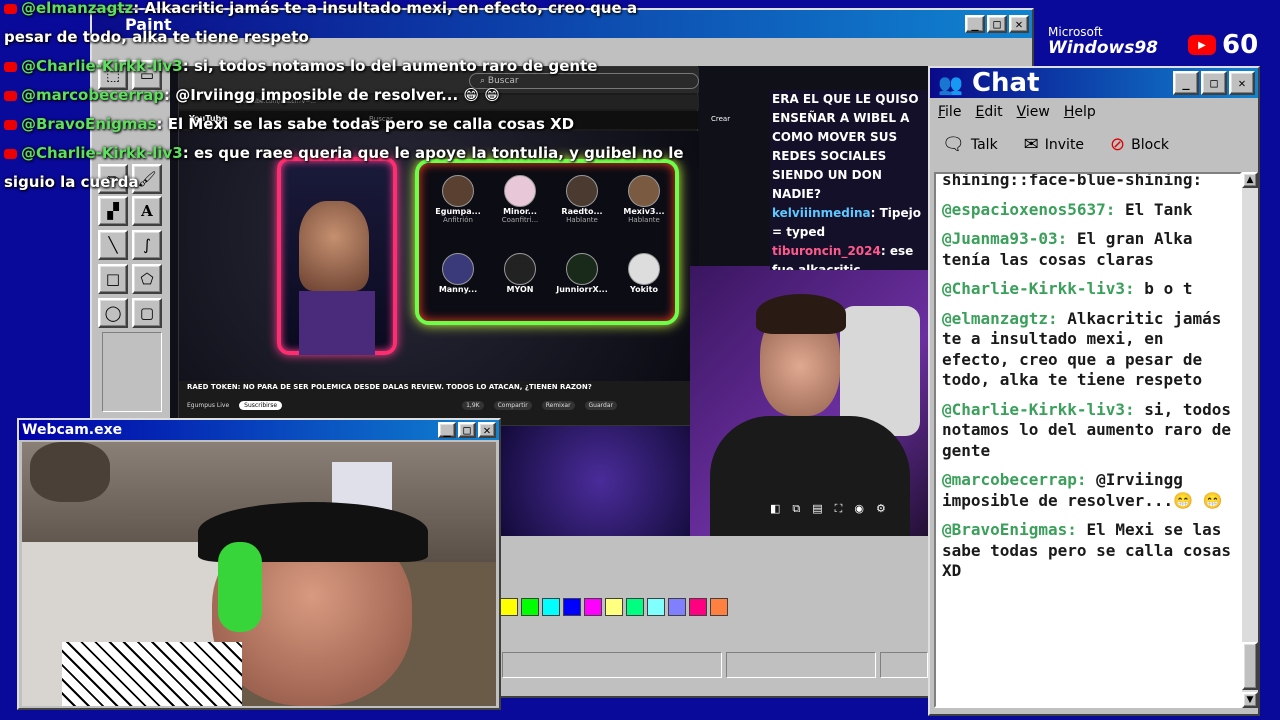  I want to click on webcam-title: Webcam.exe, so click(72, 430).